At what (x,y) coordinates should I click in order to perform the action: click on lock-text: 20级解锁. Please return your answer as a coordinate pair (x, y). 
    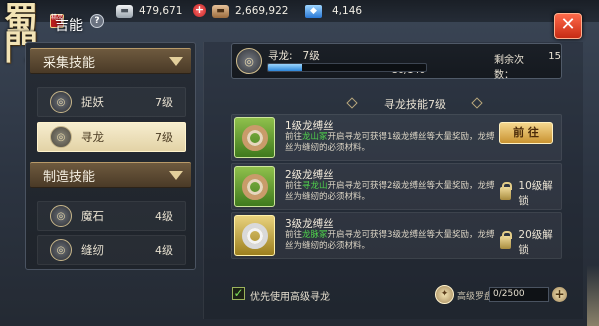
    Looking at the image, I should click on (535, 242).